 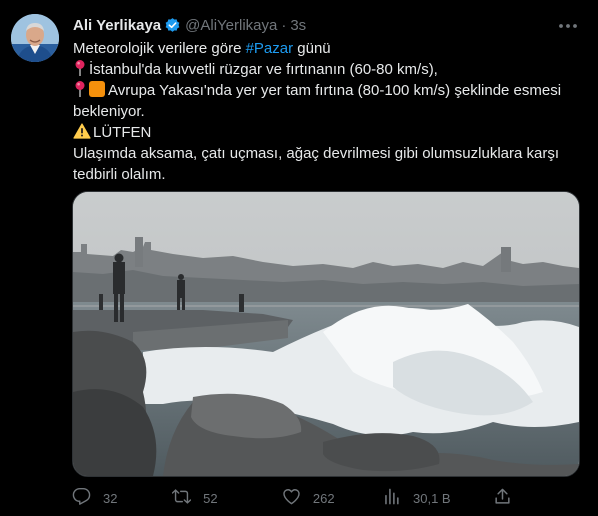 I want to click on author-name: Ali Yerlikaya, so click(x=117, y=25).